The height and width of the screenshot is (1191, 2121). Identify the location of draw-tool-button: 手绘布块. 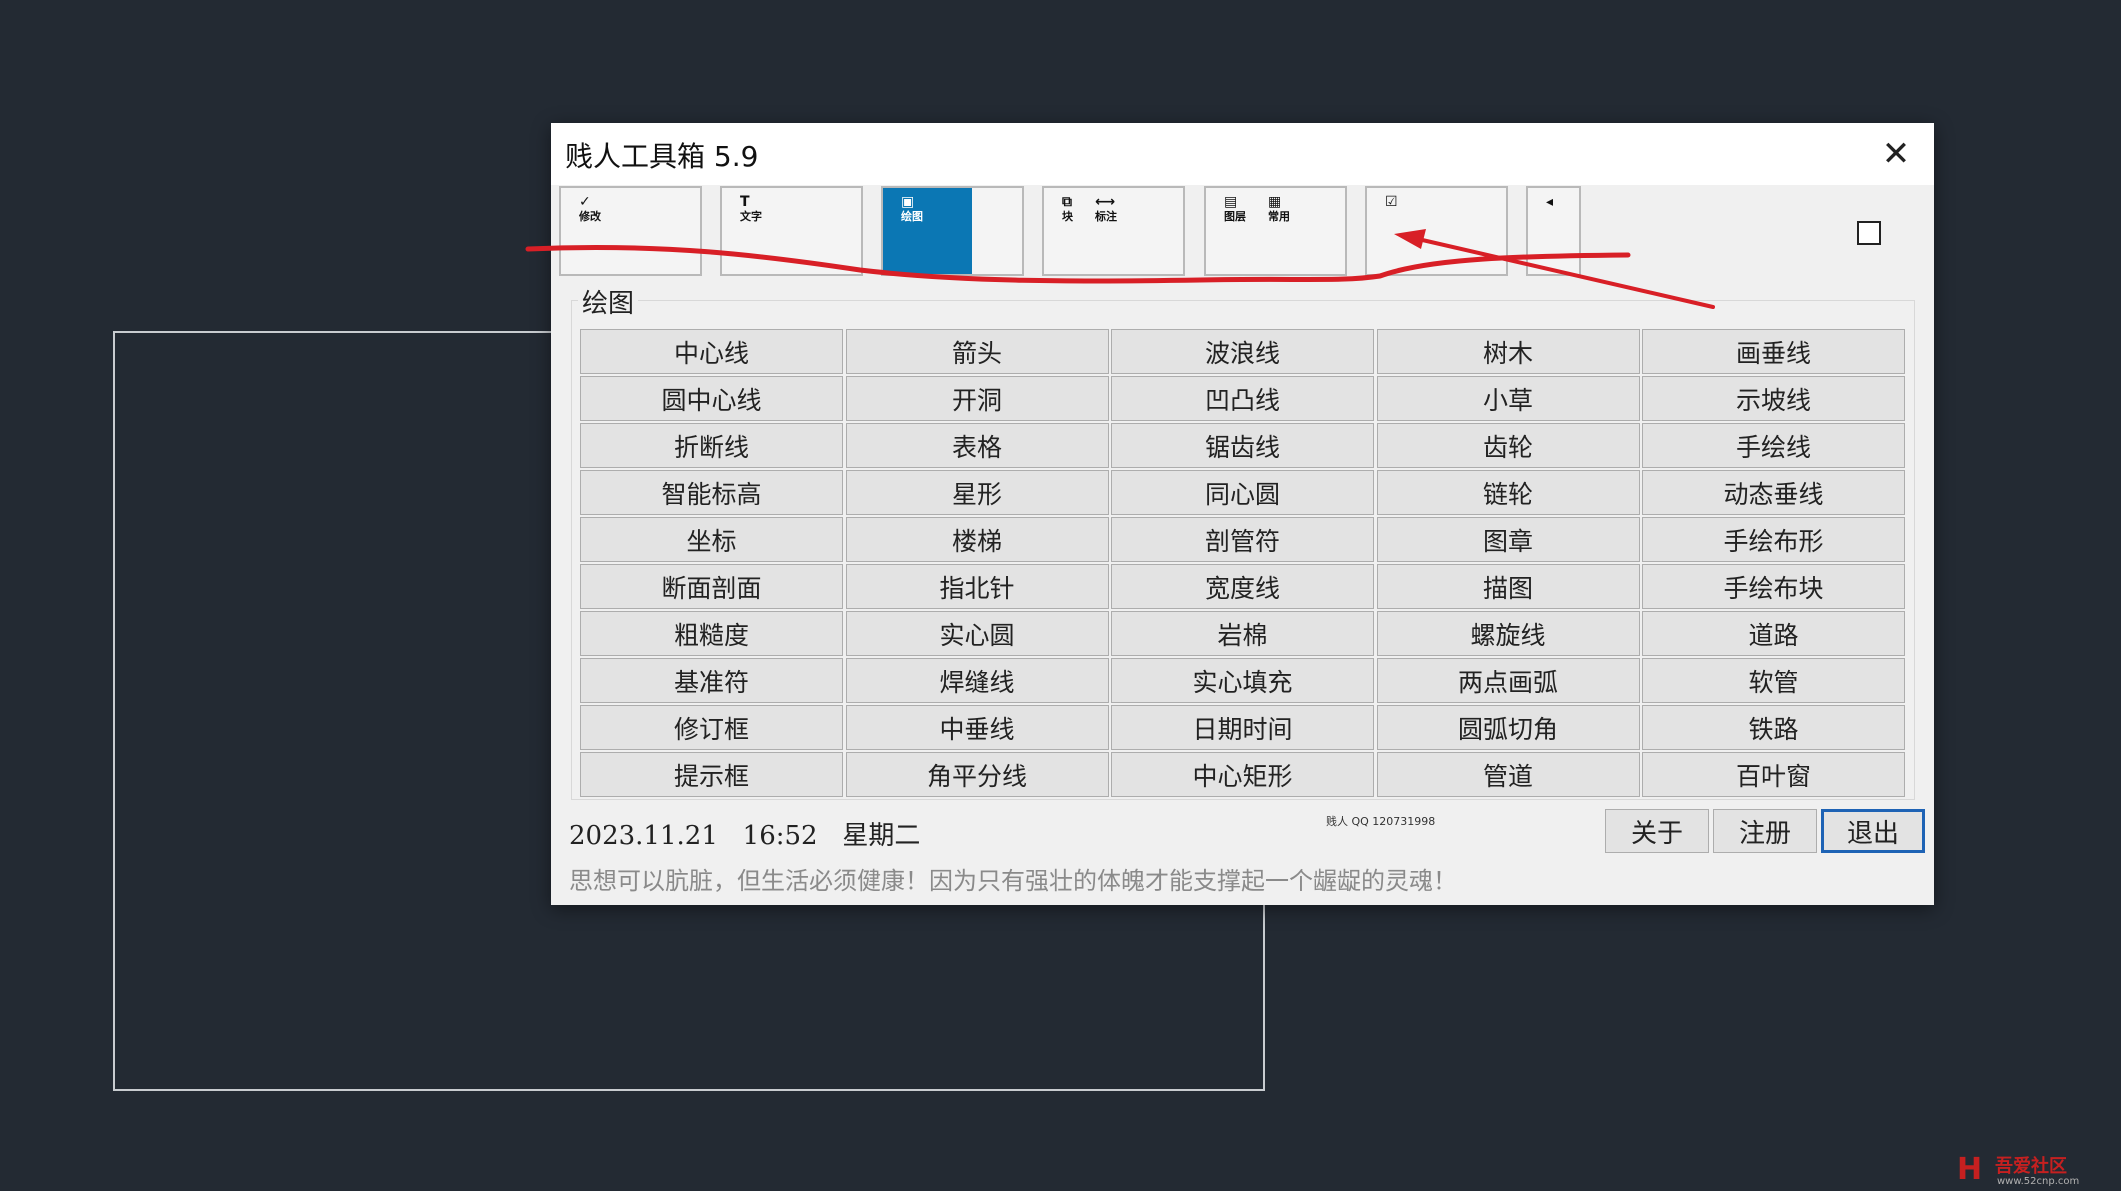
(1773, 586).